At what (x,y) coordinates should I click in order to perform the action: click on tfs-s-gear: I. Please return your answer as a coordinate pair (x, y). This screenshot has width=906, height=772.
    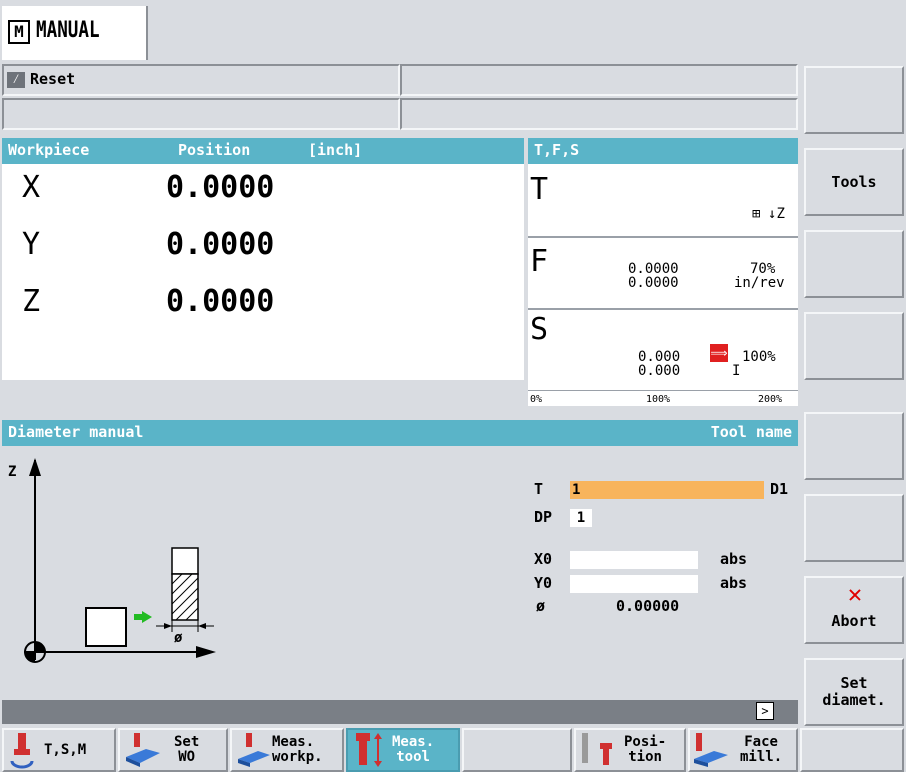
    Looking at the image, I should click on (736, 371).